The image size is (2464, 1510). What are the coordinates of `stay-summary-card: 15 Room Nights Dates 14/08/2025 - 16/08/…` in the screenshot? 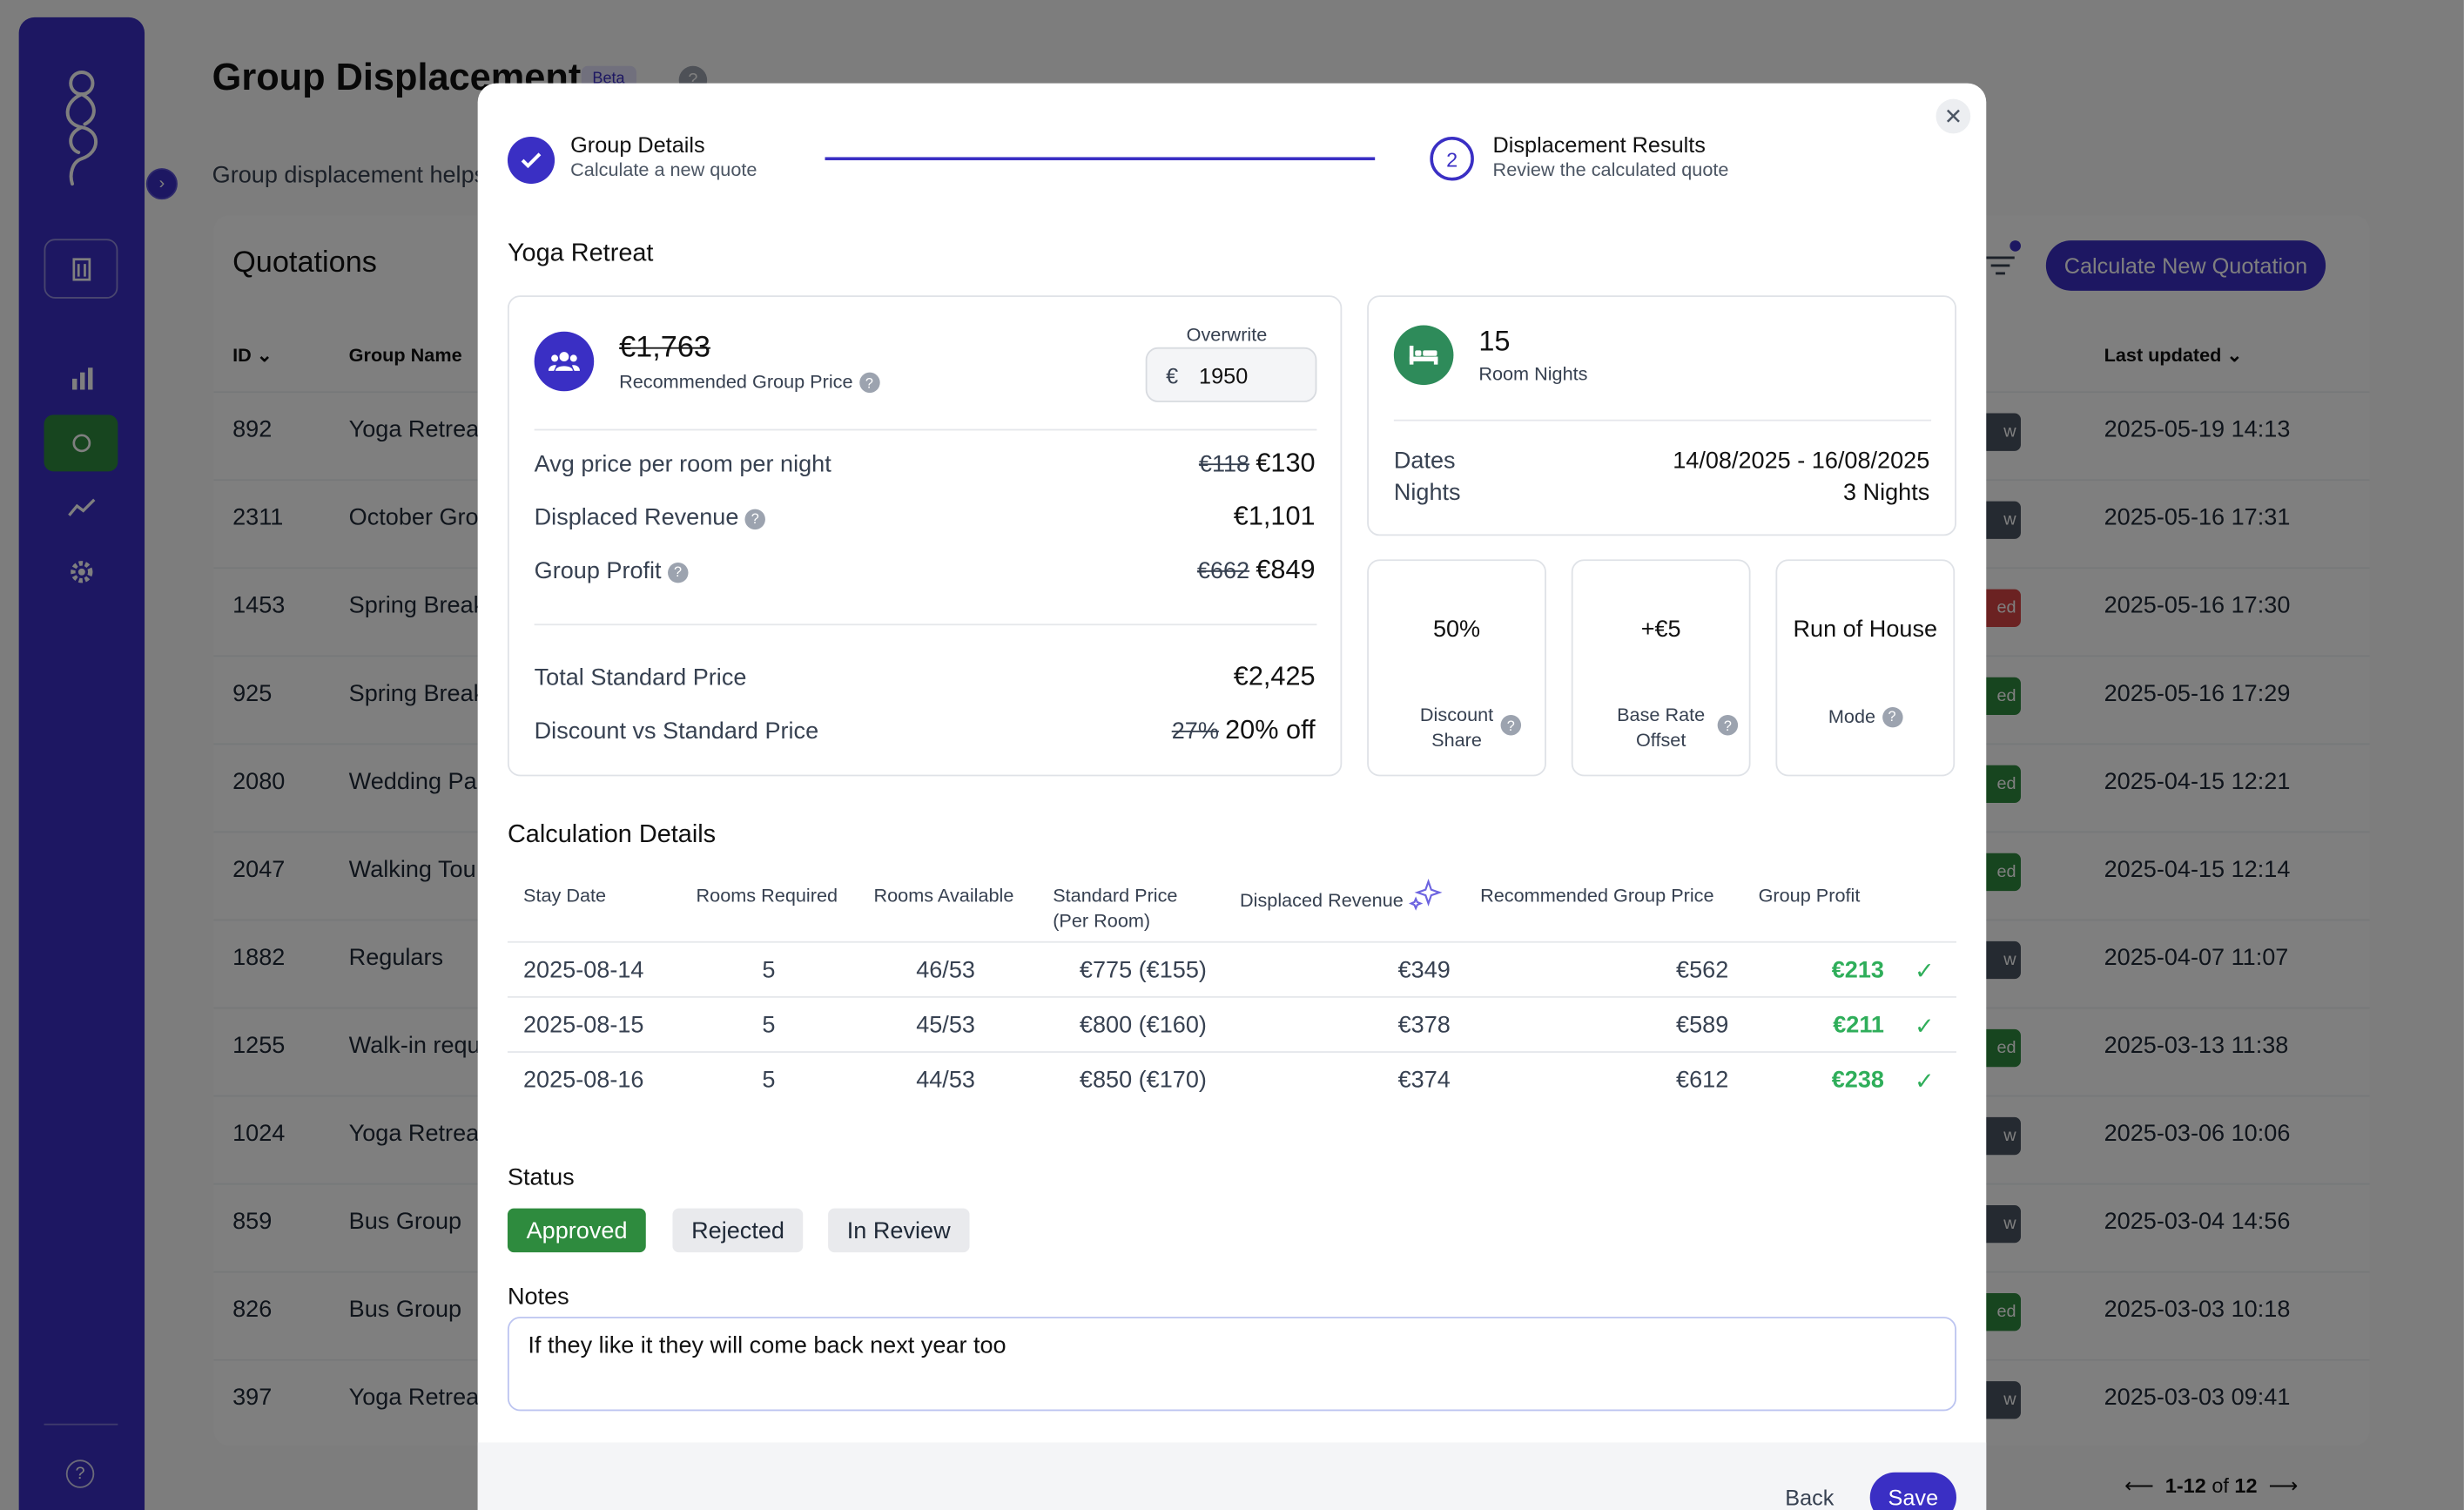 It's located at (1661, 415).